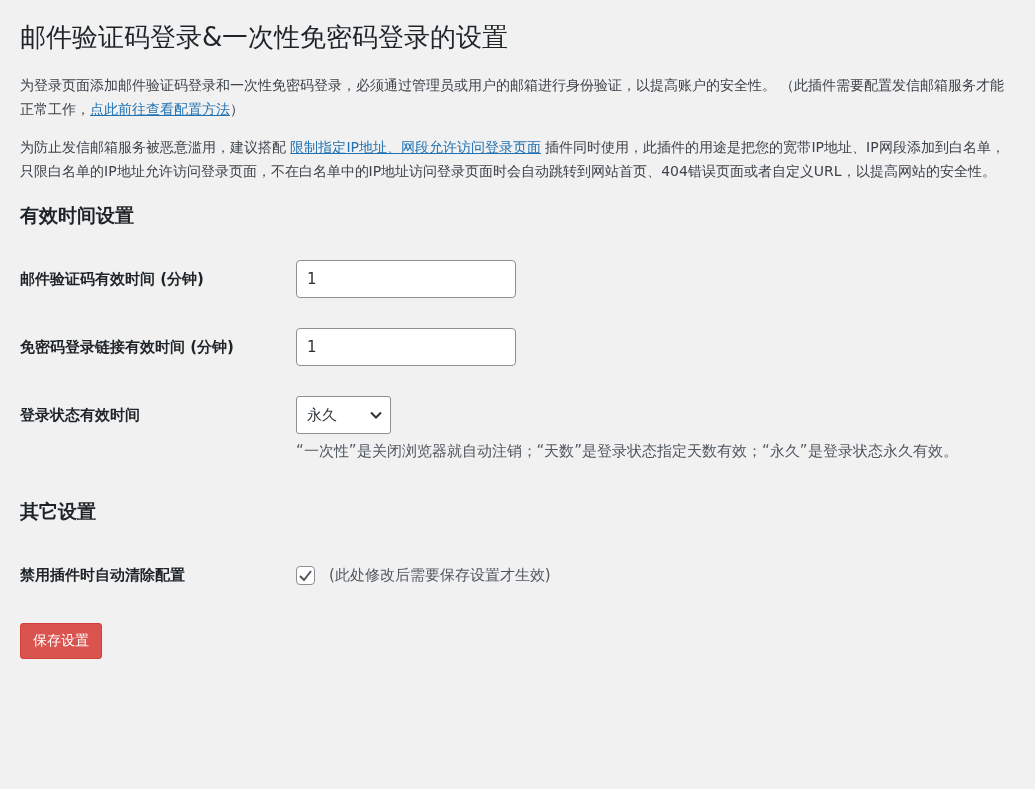  What do you see at coordinates (61, 641) in the screenshot?
I see `save-button: 保存设置` at bounding box center [61, 641].